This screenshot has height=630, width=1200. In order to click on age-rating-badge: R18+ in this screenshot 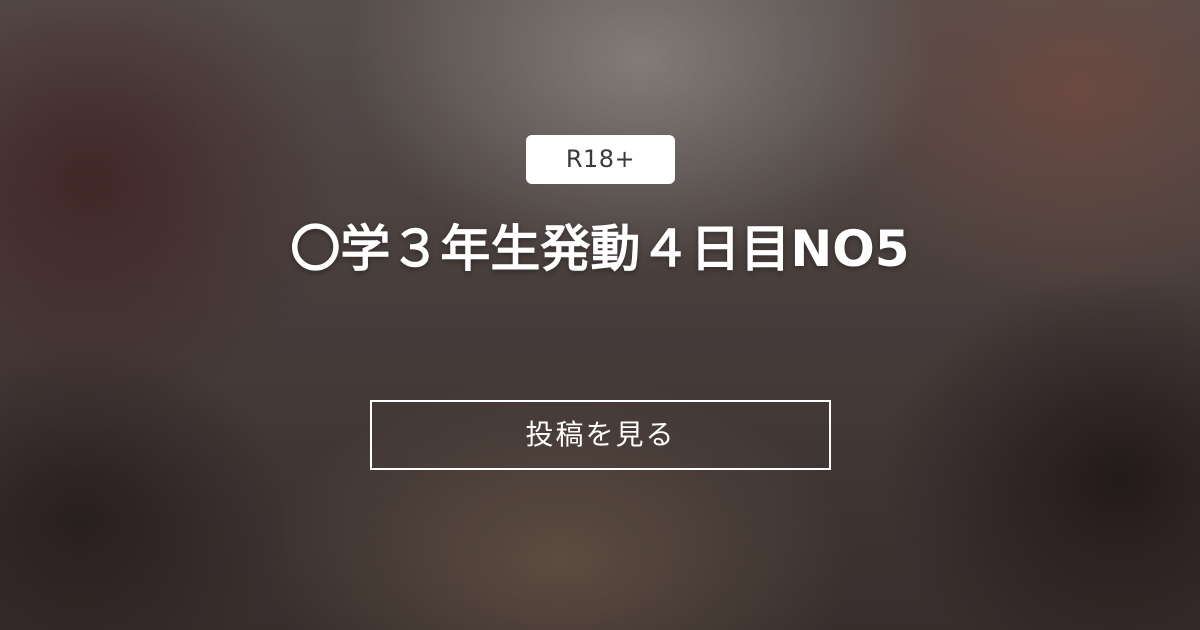, I will do `click(600, 159)`.